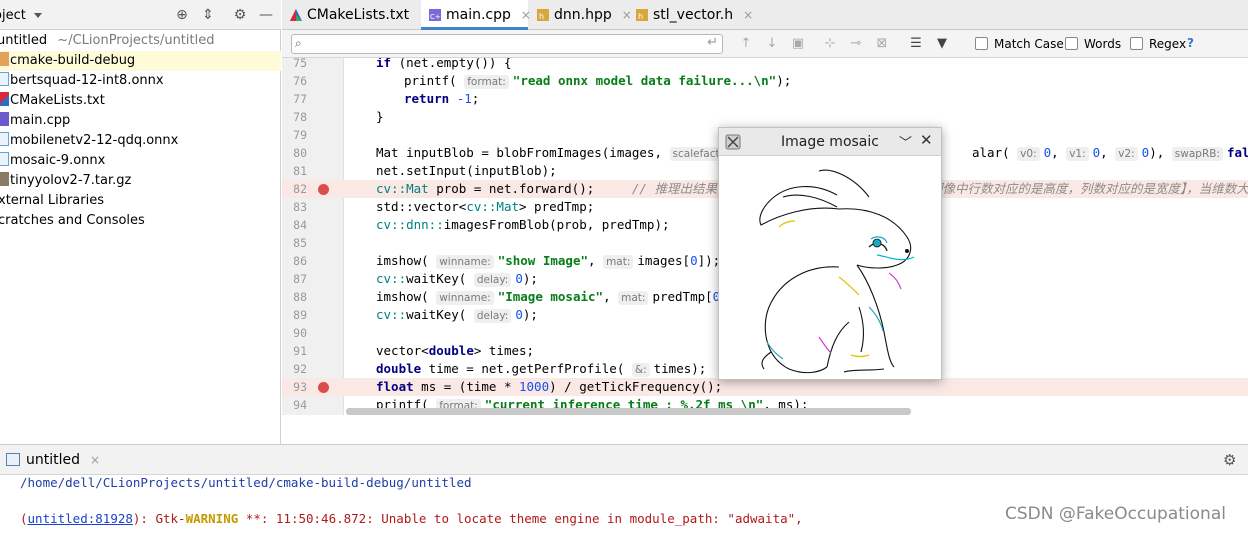 This screenshot has width=1248, height=533. What do you see at coordinates (300, 225) in the screenshot?
I see `line-number: 84` at bounding box center [300, 225].